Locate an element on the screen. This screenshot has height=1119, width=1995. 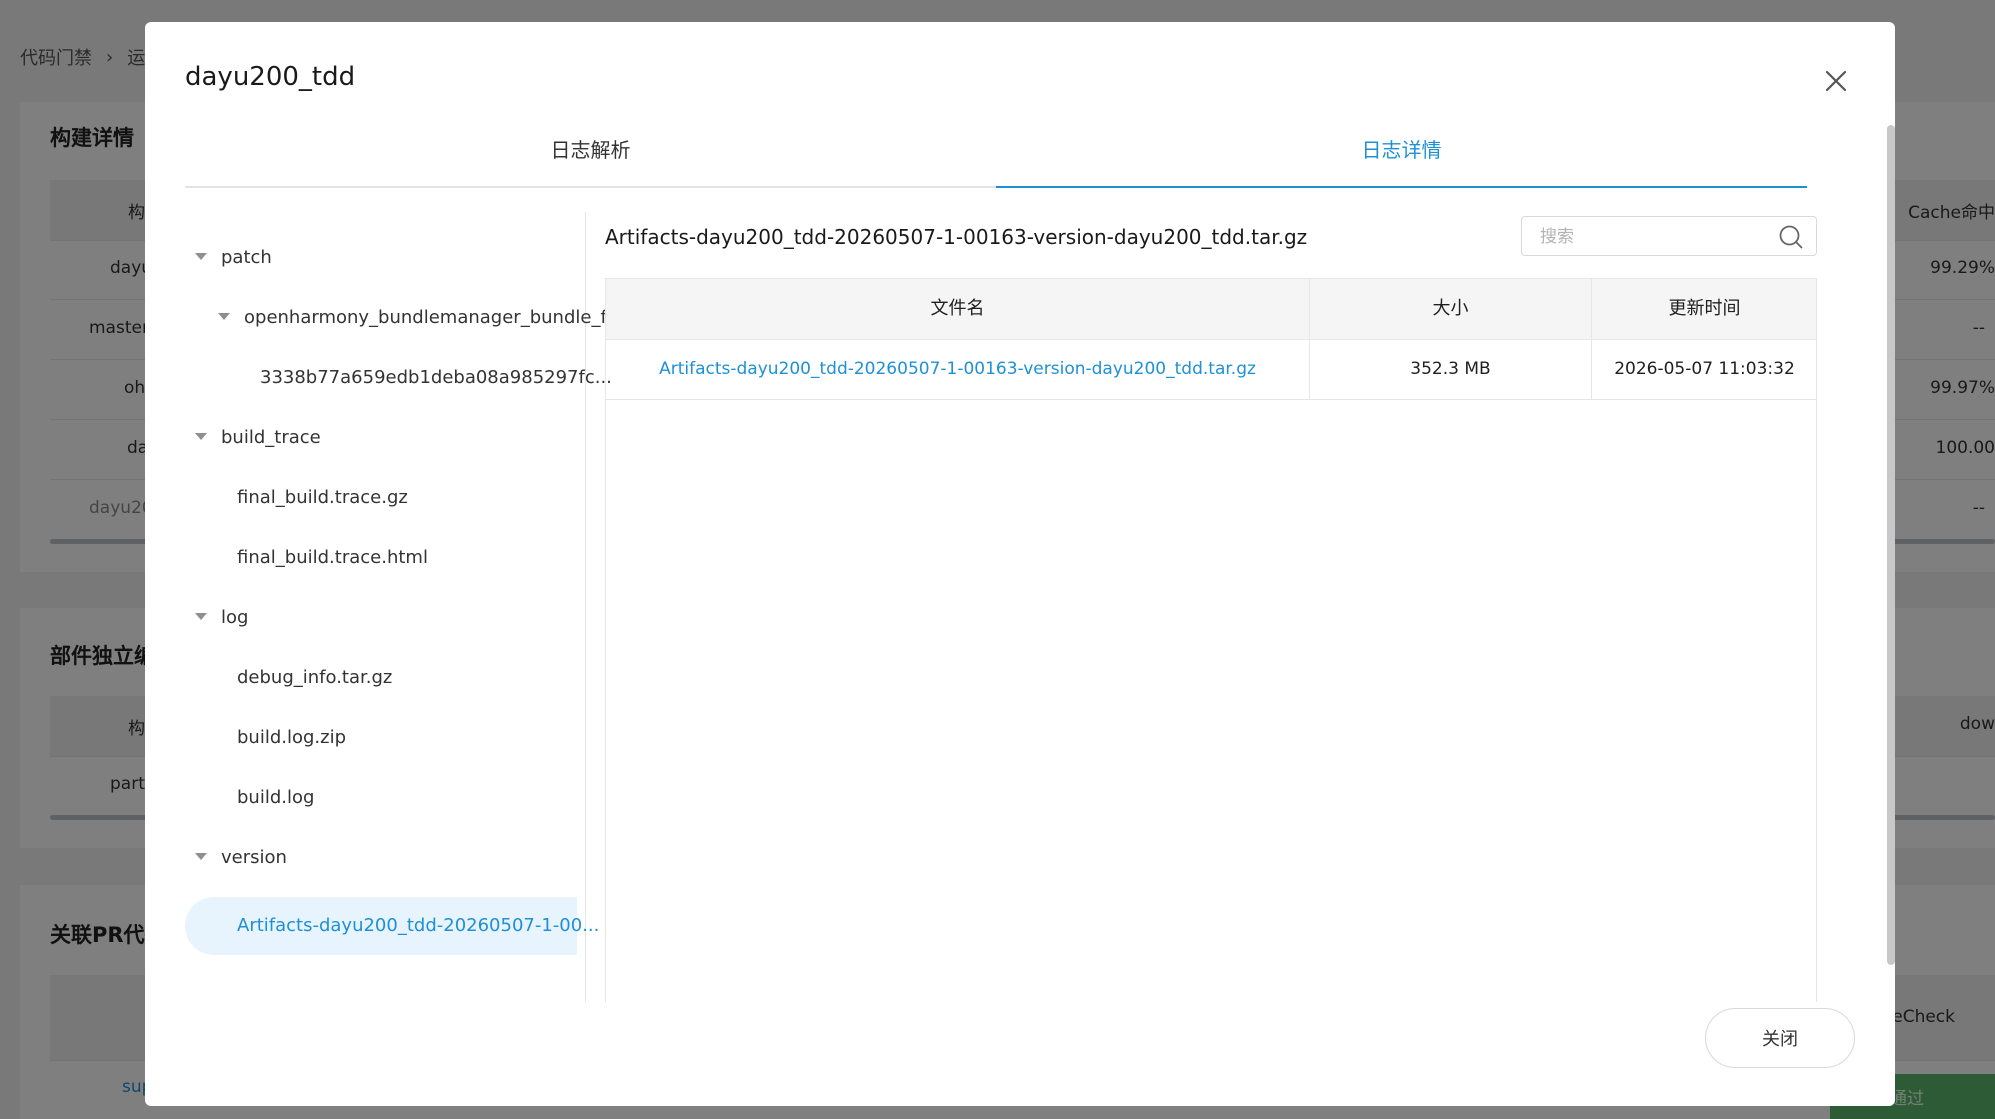
file-table-header: 文件名 大小 更新时间 is located at coordinates (1211, 309).